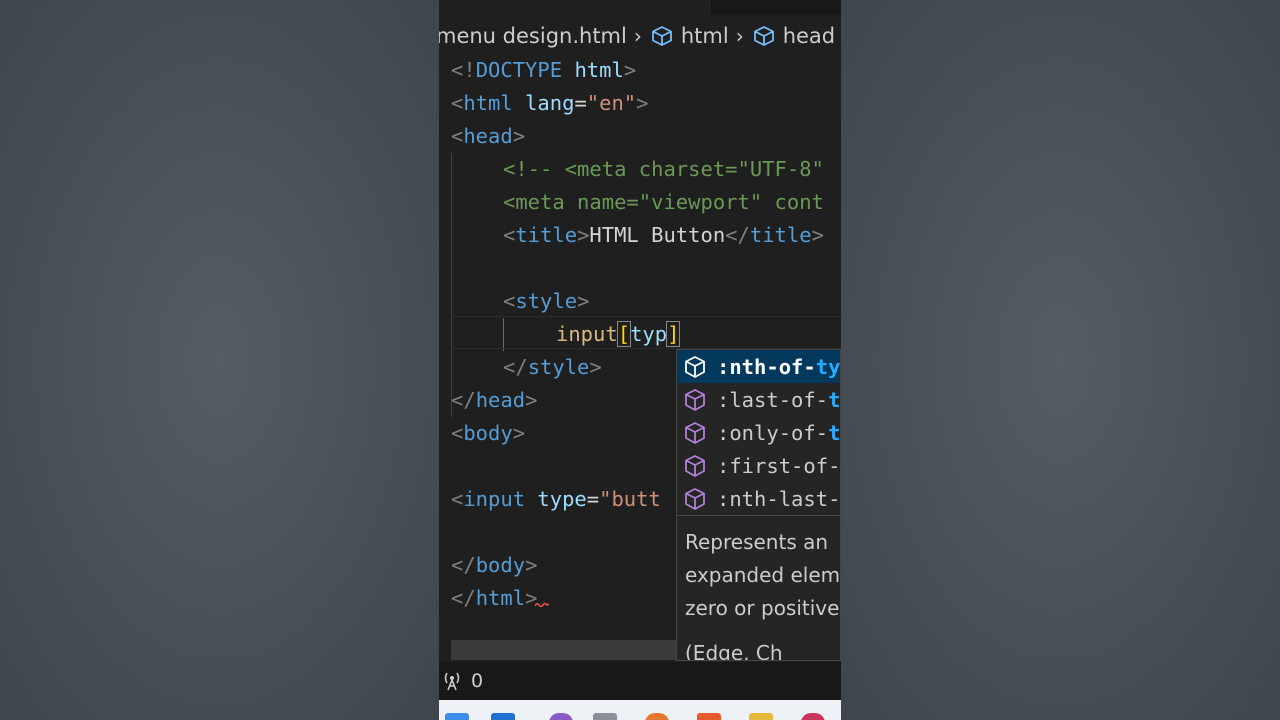  What do you see at coordinates (494, 598) in the screenshot?
I see `code-line-17: </html>` at bounding box center [494, 598].